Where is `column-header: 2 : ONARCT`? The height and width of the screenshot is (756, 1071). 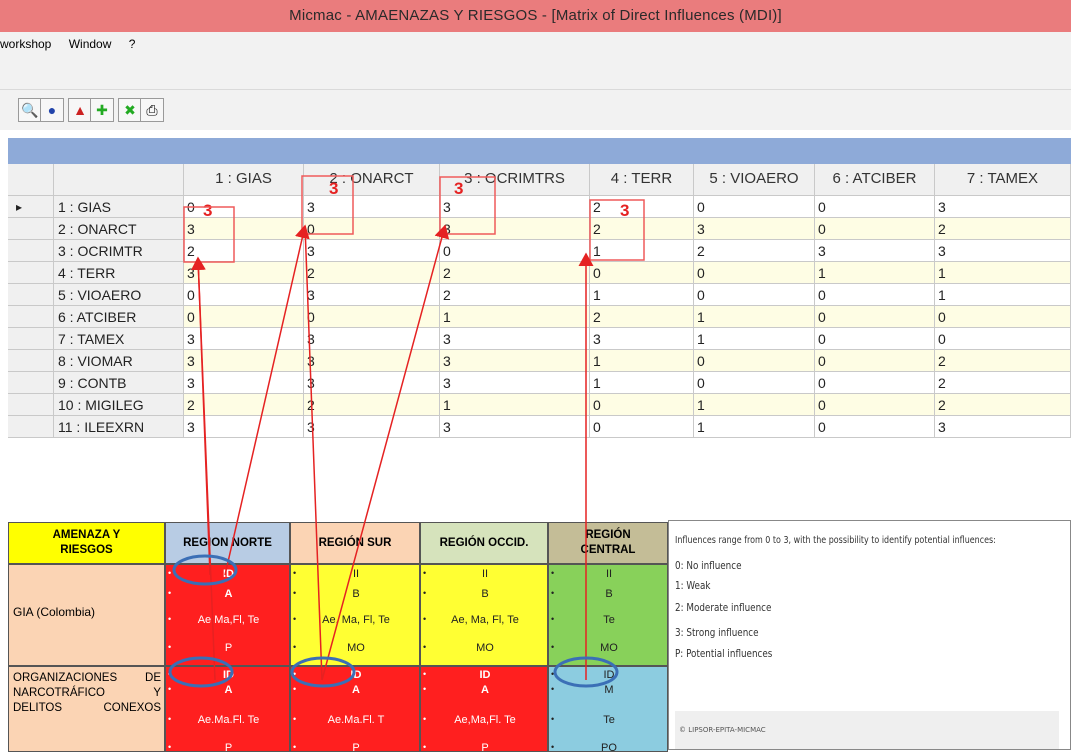 column-header: 2 : ONARCT is located at coordinates (372, 180).